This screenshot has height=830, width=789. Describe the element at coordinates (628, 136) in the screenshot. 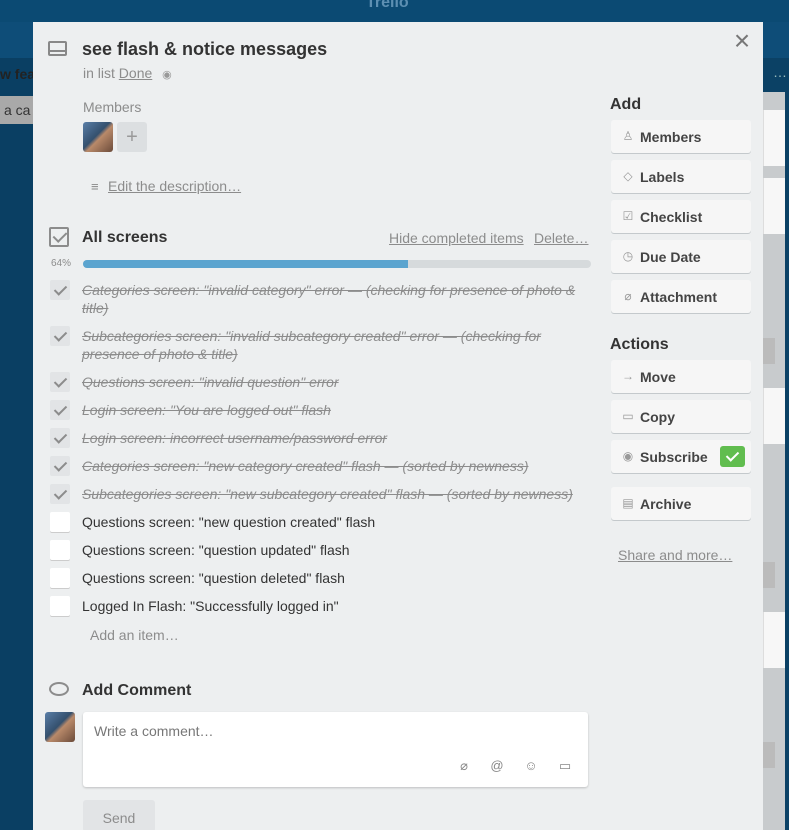

I see `person-icon: ♙` at that location.